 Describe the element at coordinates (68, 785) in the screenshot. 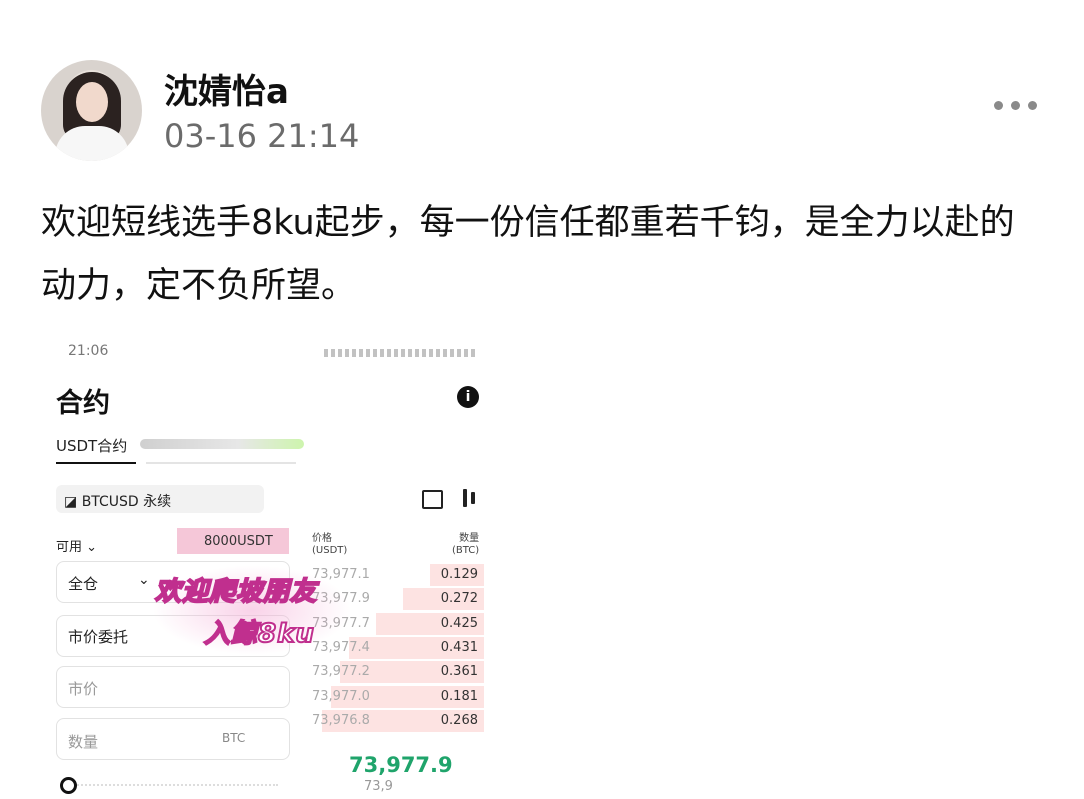

I see `leverage-slider-knob` at that location.